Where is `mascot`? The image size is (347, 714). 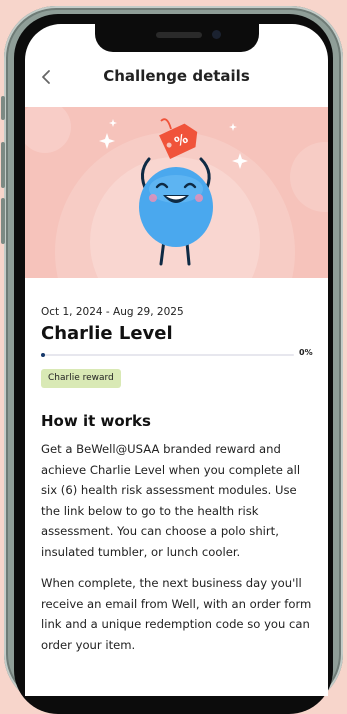 mascot is located at coordinates (176, 207).